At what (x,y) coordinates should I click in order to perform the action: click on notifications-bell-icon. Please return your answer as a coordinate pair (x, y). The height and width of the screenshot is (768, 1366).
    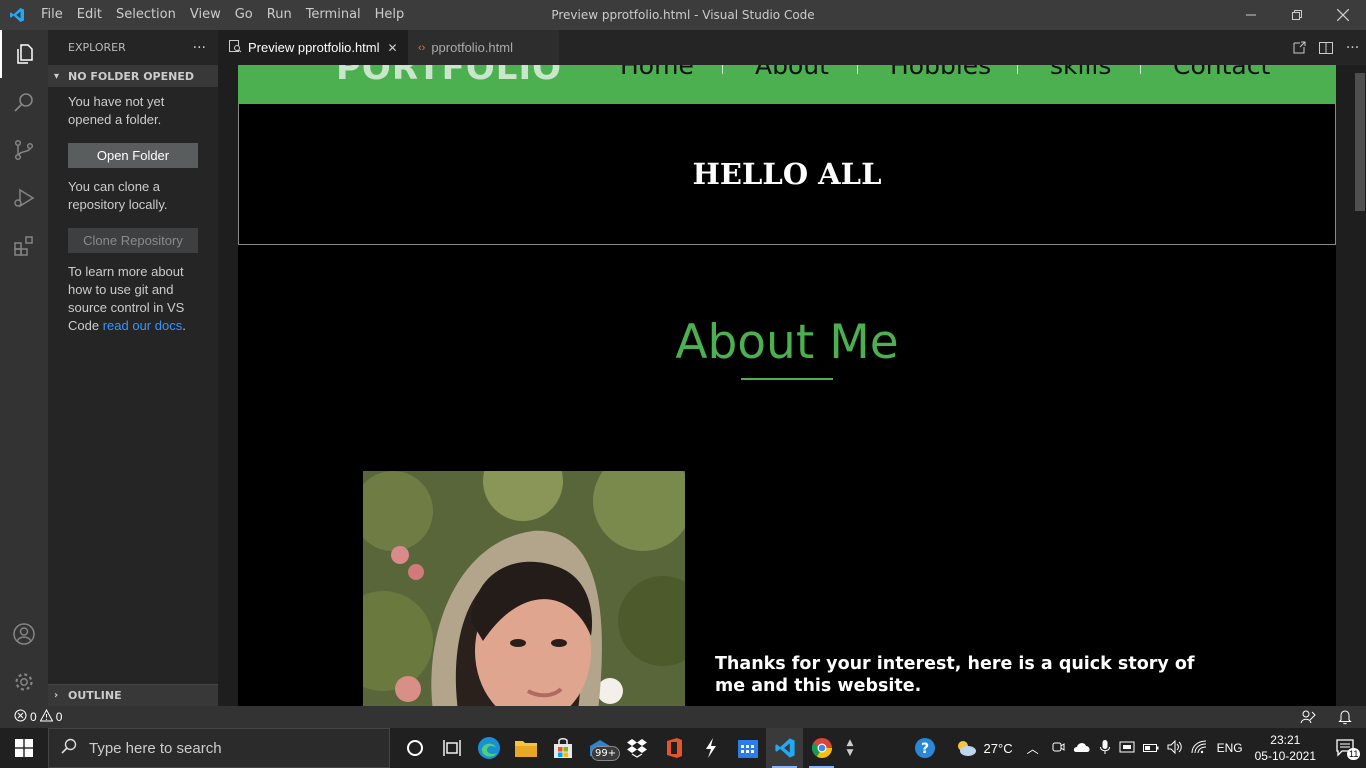
    Looking at the image, I should click on (1345, 718).